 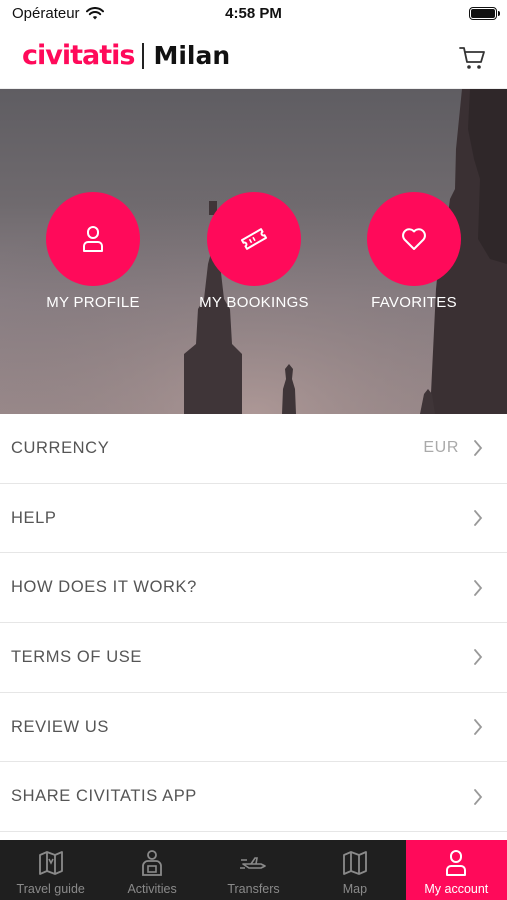 I want to click on my-profile-circle, so click(x=93, y=239).